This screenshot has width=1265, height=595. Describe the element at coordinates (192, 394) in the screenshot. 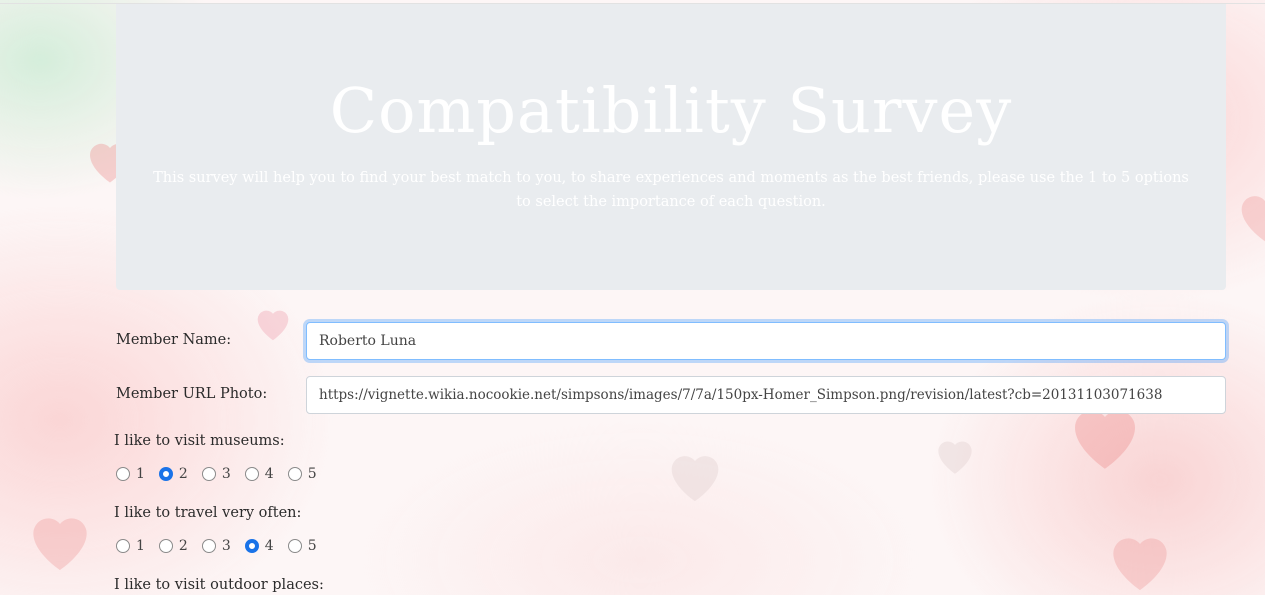

I see `member-photo-label: Member URL Photo:` at that location.